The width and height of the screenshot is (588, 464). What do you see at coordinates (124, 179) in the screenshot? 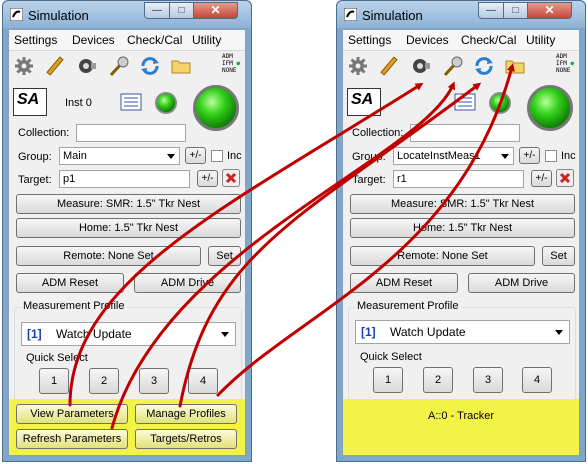
I see `target-field: p1` at bounding box center [124, 179].